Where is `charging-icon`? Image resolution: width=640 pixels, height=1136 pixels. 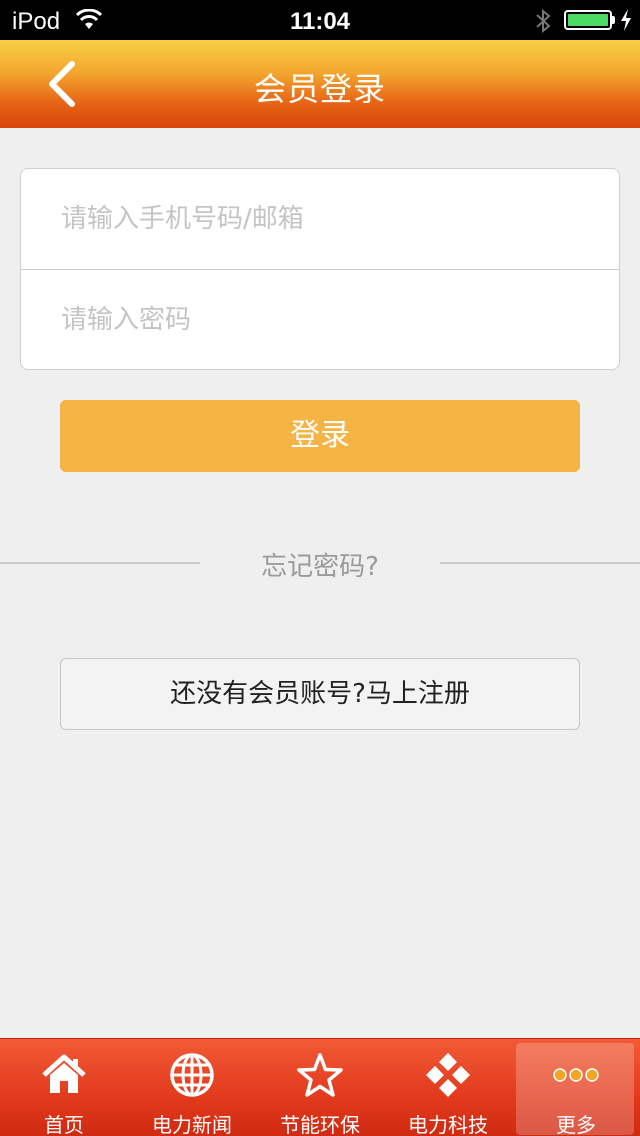
charging-icon is located at coordinates (626, 20).